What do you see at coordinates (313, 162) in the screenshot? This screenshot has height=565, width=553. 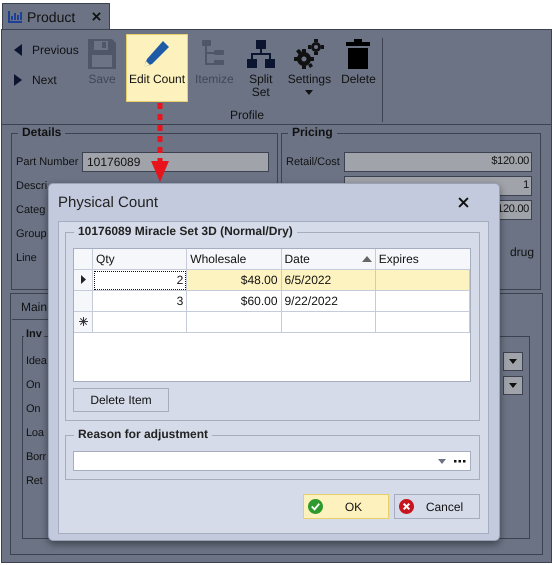 I see `field-label: Retail/Cost` at bounding box center [313, 162].